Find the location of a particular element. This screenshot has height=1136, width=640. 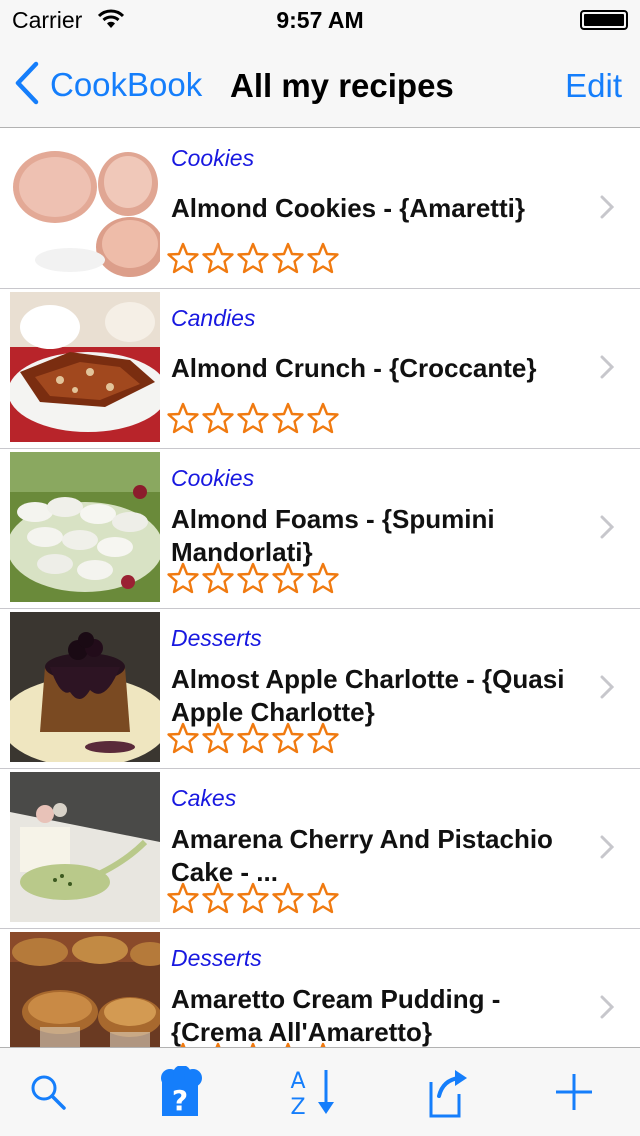

navigation-bar: CookBook All my recipes Edit is located at coordinates (320, 84).